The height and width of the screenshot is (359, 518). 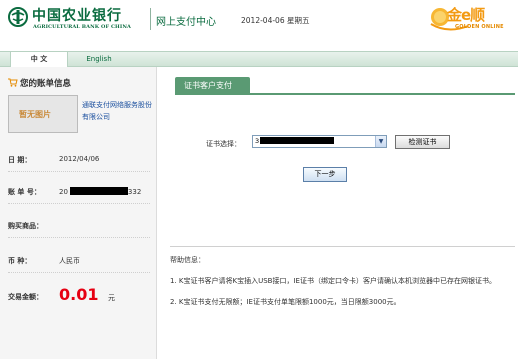 I want to click on help-item: 2. K宝证书支付无限额；IE证书支付单笔限额1000元，当日限额3000元。, so click(x=285, y=302).